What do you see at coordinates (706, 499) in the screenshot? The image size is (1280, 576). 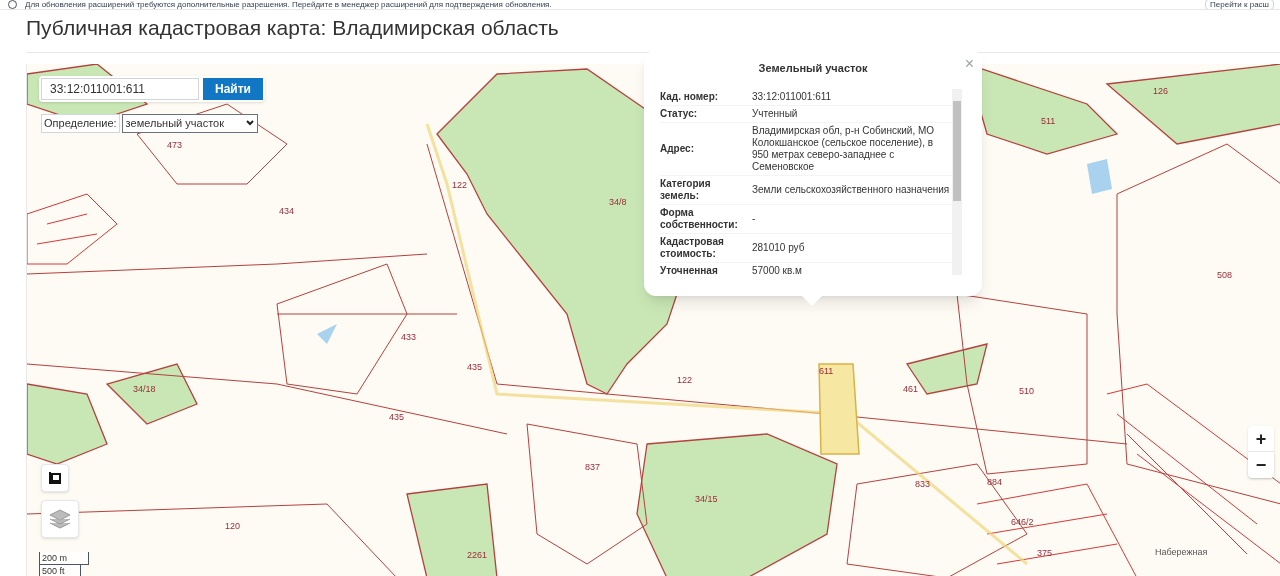 I see `parcel-number: 34/15` at bounding box center [706, 499].